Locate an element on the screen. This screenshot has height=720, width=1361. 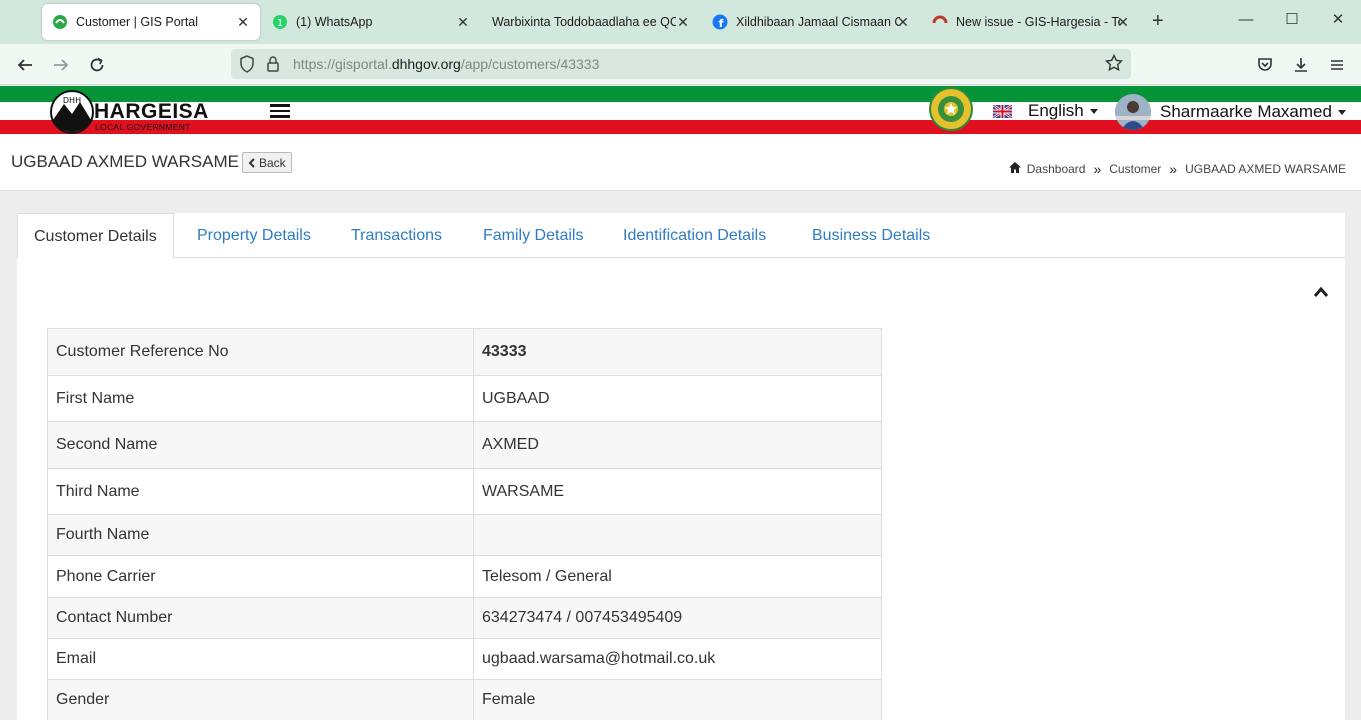
back-button: Back is located at coordinates (267, 162).